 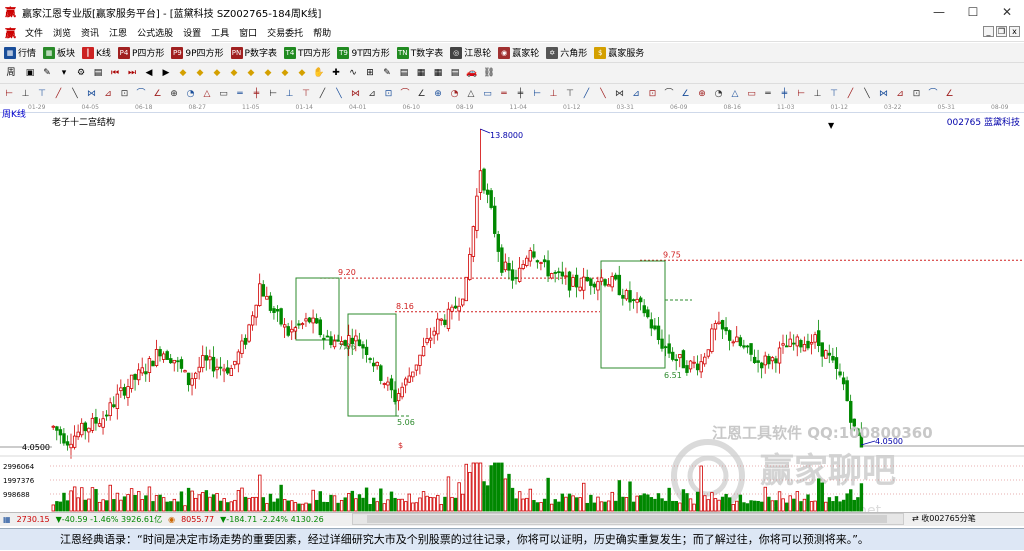 What do you see at coordinates (166, 73) in the screenshot?
I see `right-icon: ▶` at bounding box center [166, 73].